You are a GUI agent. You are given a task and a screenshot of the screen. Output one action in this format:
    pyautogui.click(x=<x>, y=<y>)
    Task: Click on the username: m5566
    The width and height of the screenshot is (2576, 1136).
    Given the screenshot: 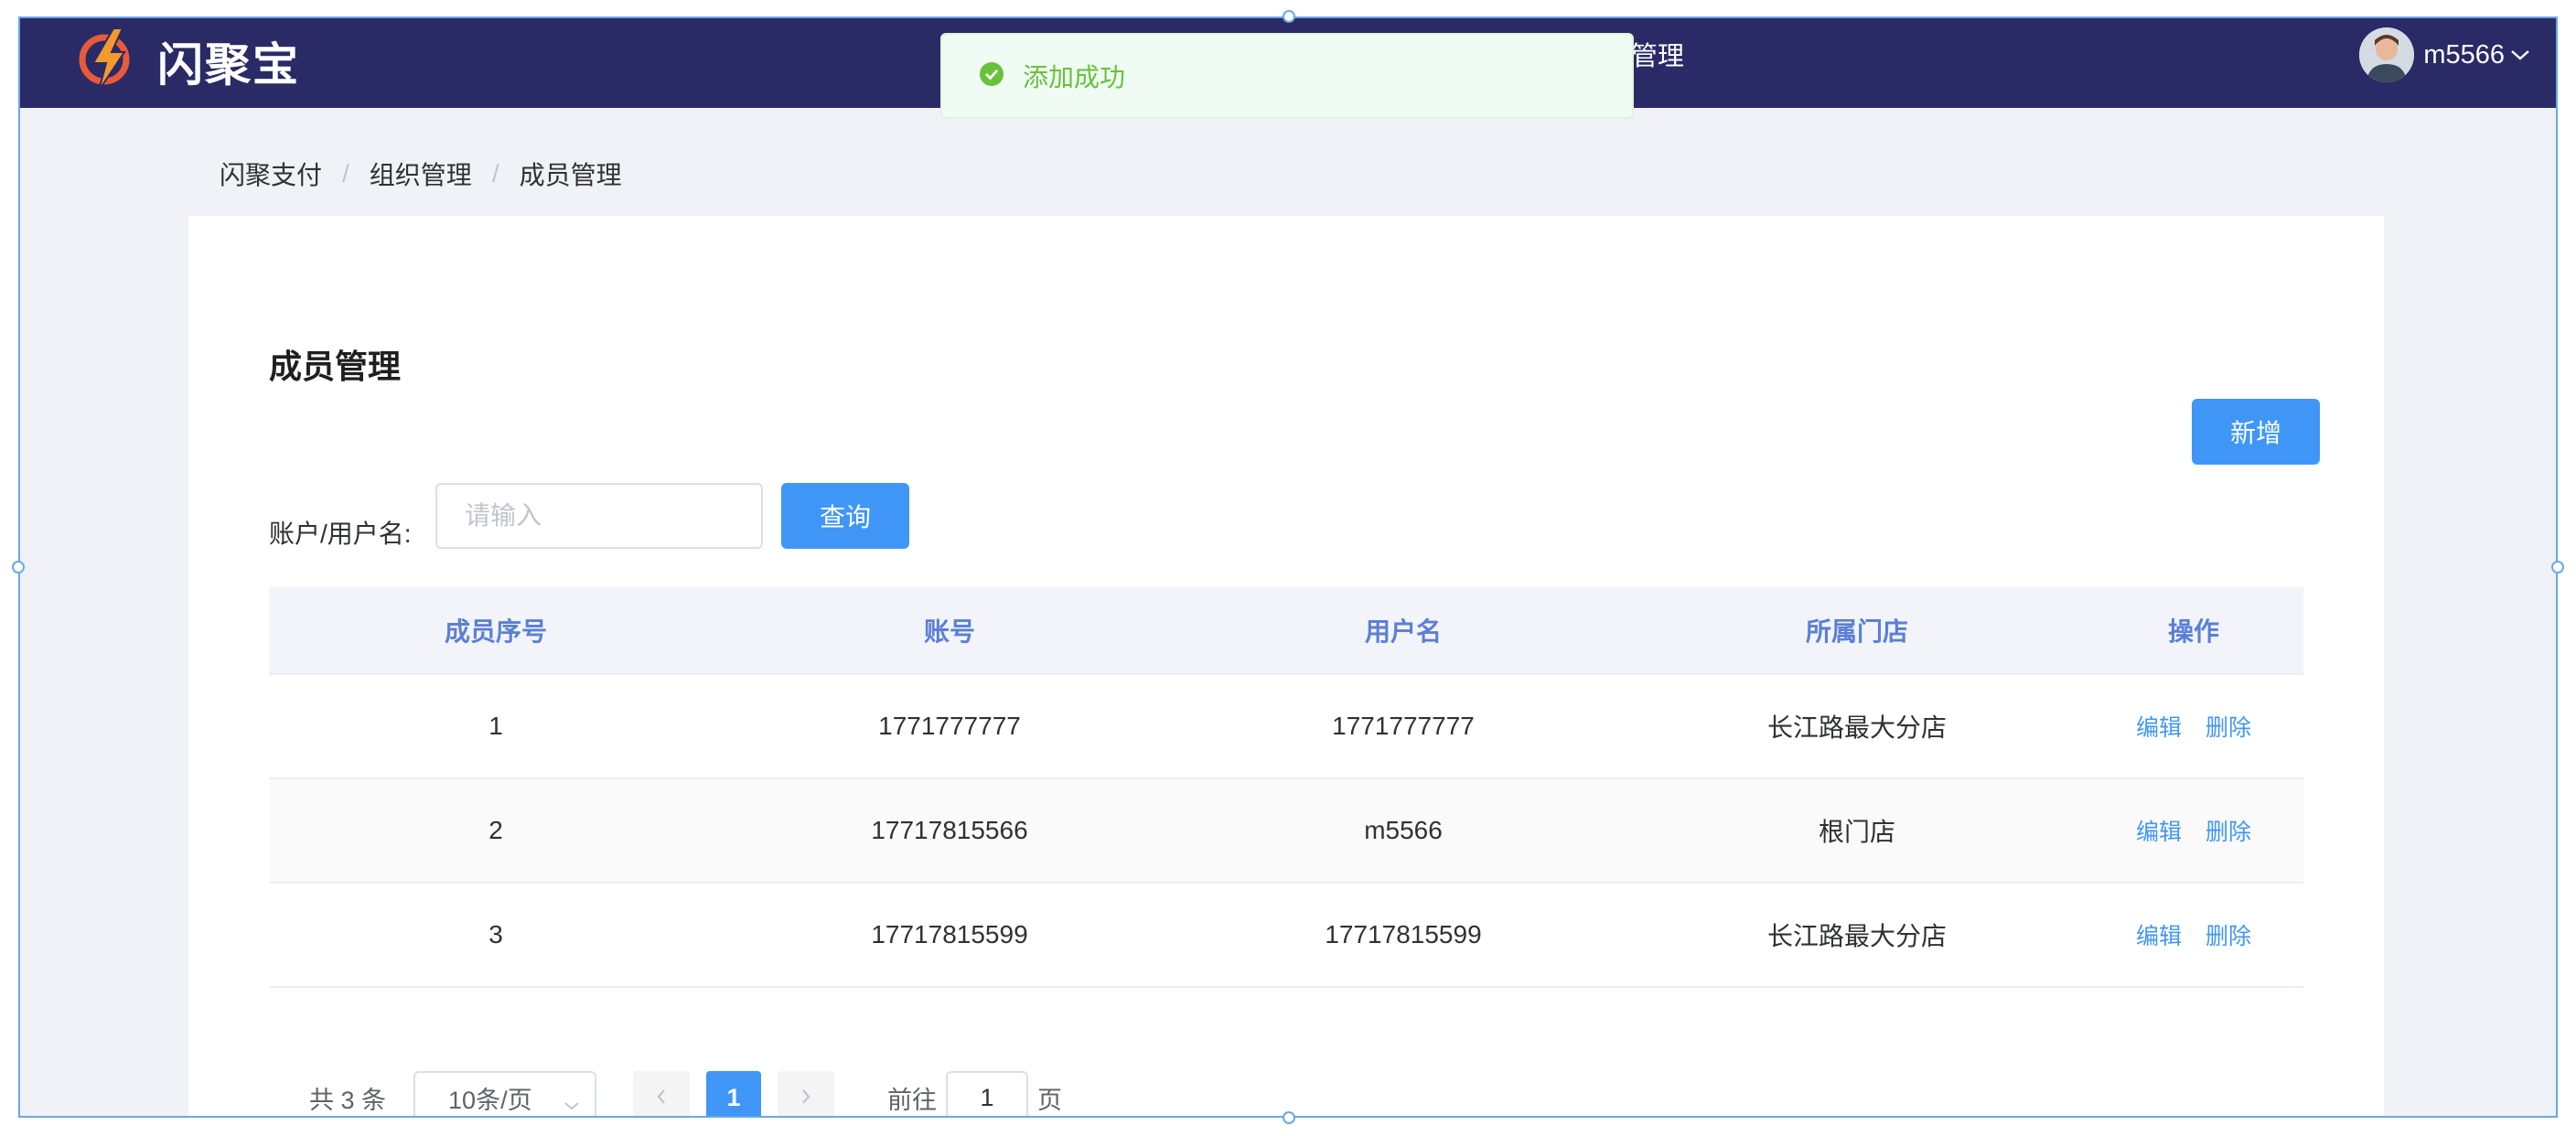 What is the action you would take?
    pyautogui.click(x=2464, y=54)
    